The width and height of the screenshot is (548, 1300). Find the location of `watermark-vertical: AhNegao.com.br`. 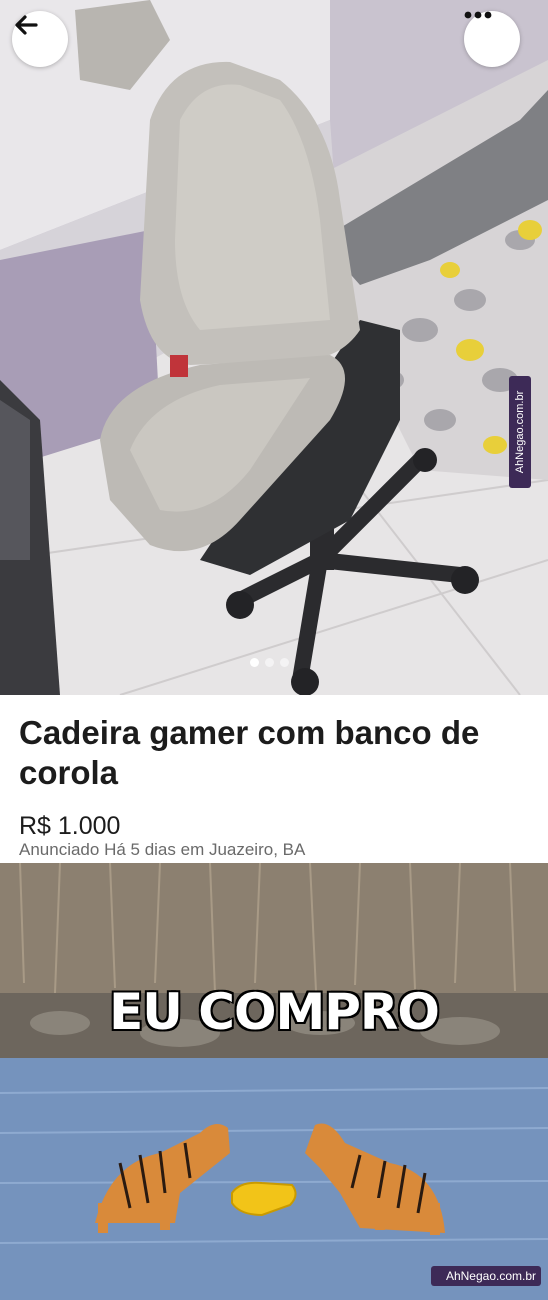

watermark-vertical: AhNegao.com.br is located at coordinates (520, 432).